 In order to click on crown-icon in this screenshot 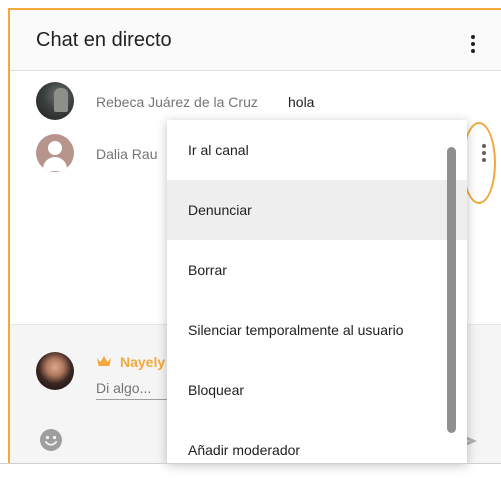, I will do `click(104, 361)`.